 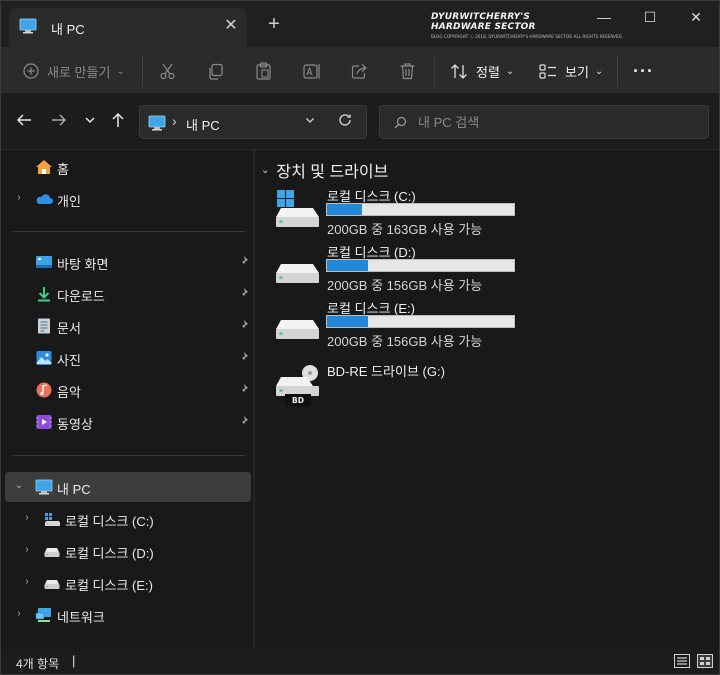 I want to click on close-window-button: ✕, so click(x=696, y=17).